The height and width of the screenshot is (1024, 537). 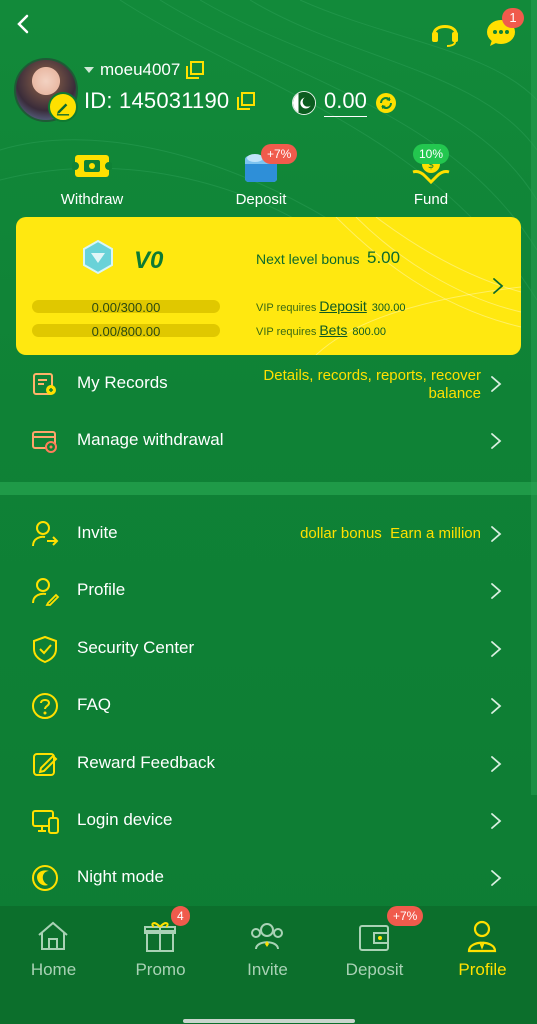 I want to click on invite-label: Invite, so click(x=97, y=532).